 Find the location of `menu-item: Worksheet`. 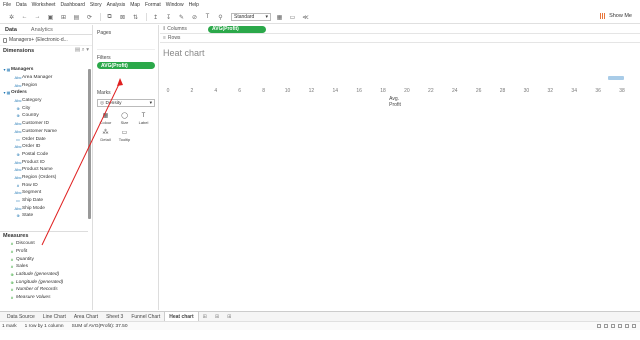

menu-item: Worksheet is located at coordinates (44, 5).